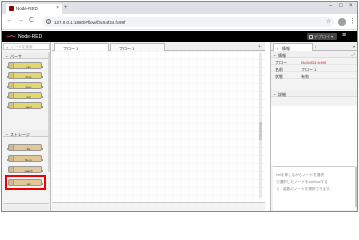 This screenshot has width=359, height=240. Describe the element at coordinates (20, 135) in the screenshot. I see `category-label: ストレージ` at that location.